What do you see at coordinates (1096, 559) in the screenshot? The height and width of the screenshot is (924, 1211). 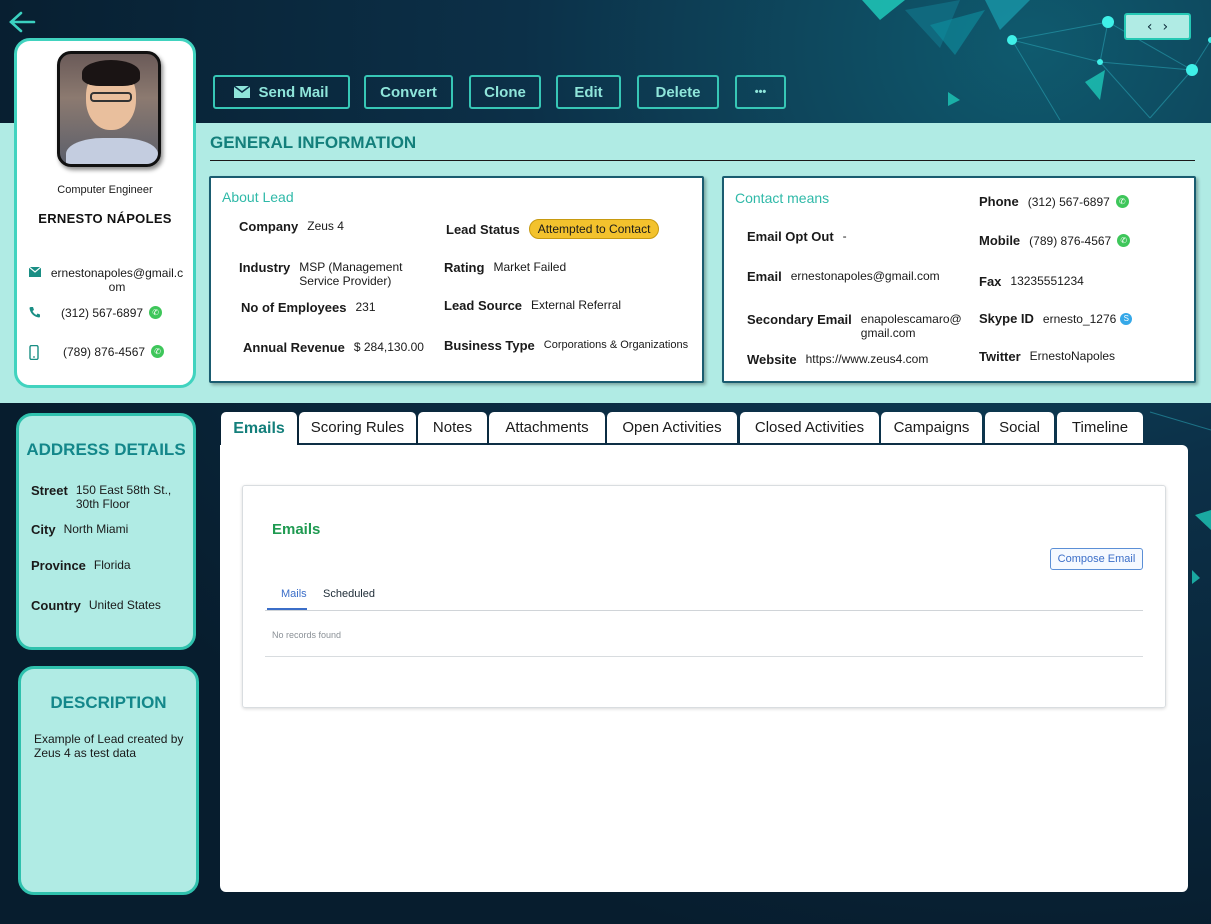 I see `compose-email-button: Compose Email` at bounding box center [1096, 559].